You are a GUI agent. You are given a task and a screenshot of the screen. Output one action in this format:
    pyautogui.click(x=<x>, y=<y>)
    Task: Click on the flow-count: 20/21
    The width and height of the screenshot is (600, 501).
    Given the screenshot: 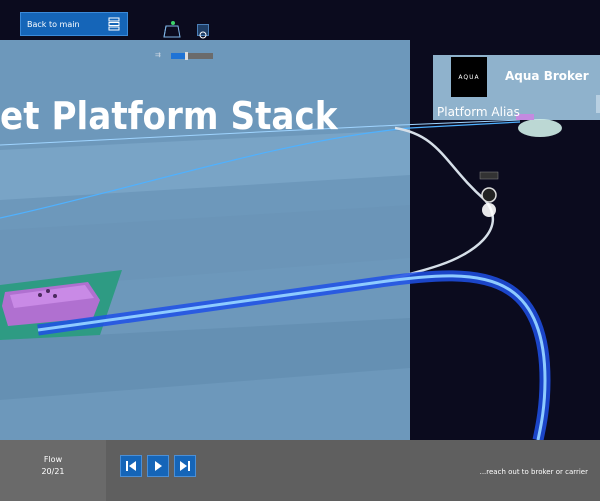 What is the action you would take?
    pyautogui.click(x=53, y=471)
    